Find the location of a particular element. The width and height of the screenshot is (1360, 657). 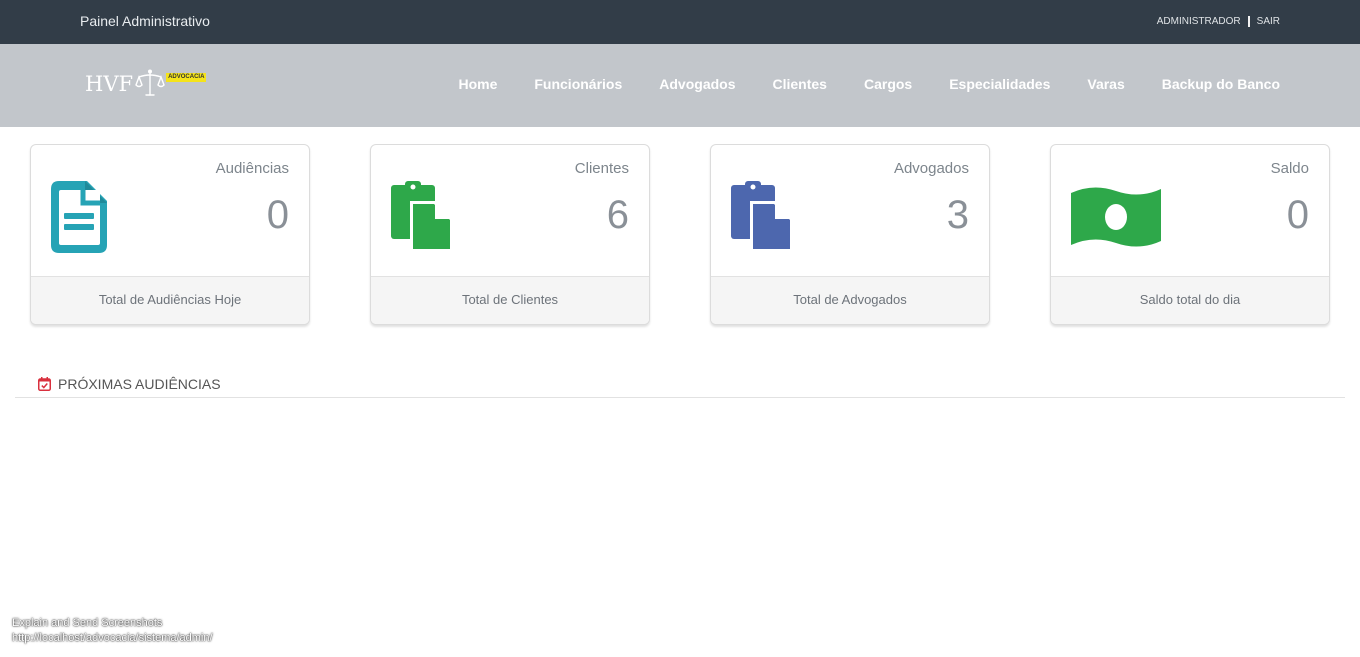

card-saldo: Saldo 0 Saldo total do dia is located at coordinates (1190, 234).